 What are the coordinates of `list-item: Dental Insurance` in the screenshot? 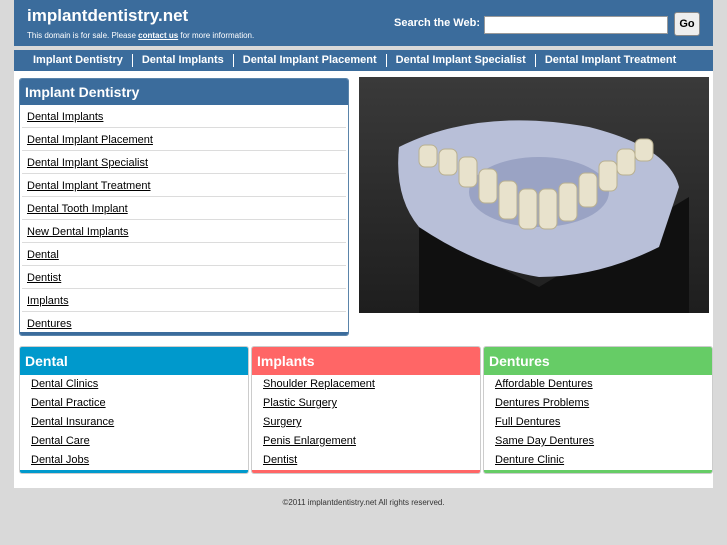 It's located at (139, 422).